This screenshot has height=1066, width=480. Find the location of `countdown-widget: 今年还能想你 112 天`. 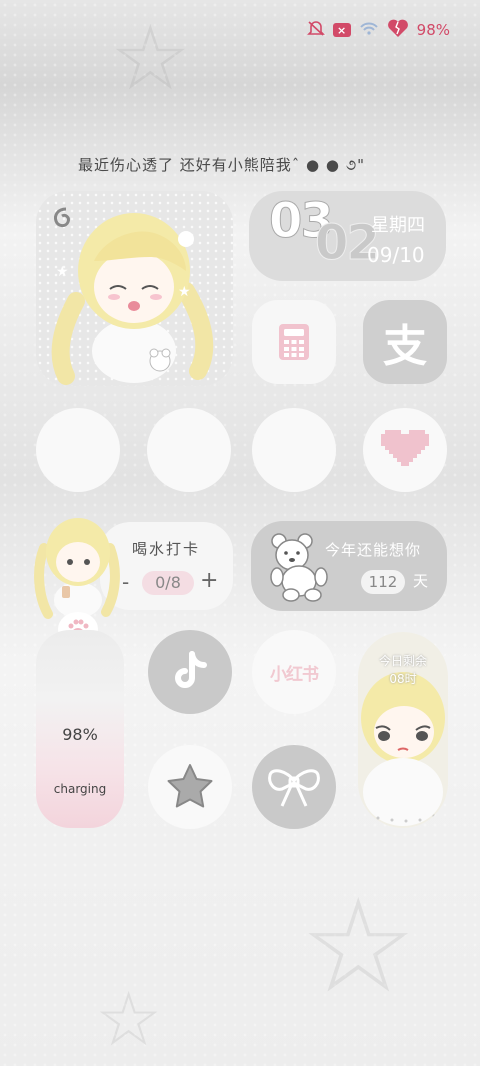

countdown-widget: 今年还能想你 112 天 is located at coordinates (349, 566).